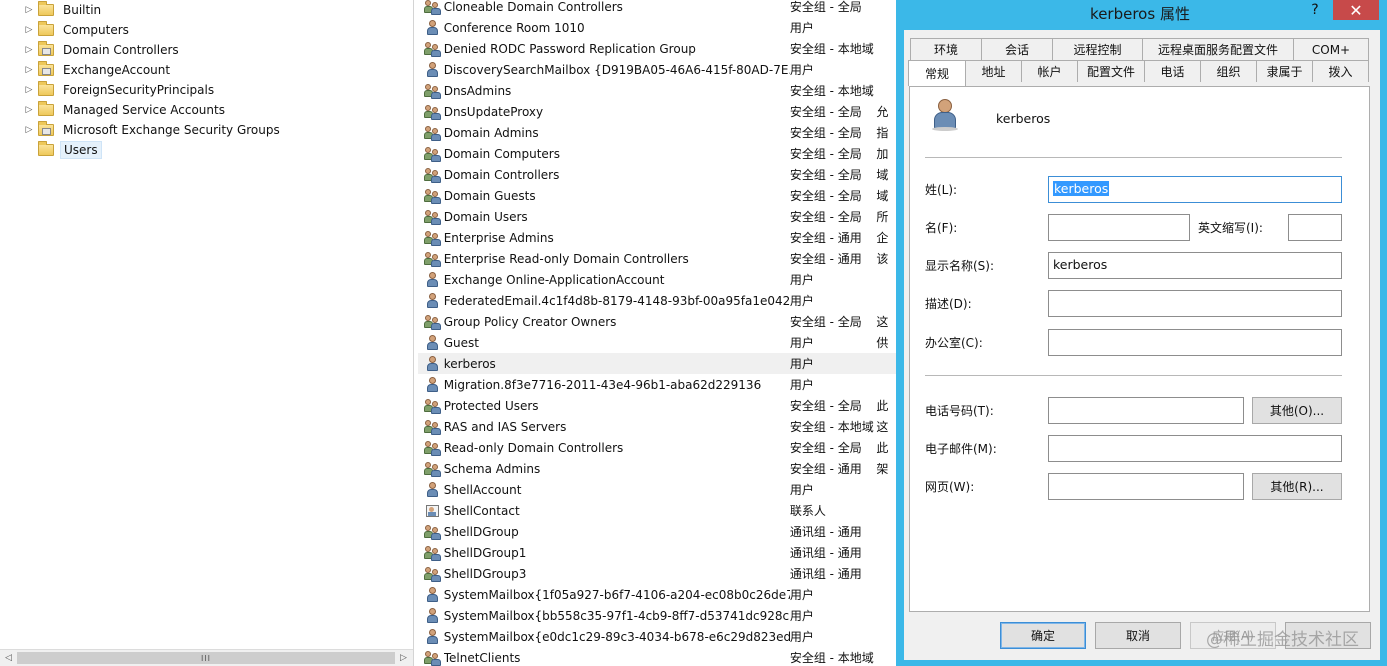 Image resolution: width=1387 pixels, height=666 pixels. I want to click on cancel-button: 取消, so click(1138, 635).